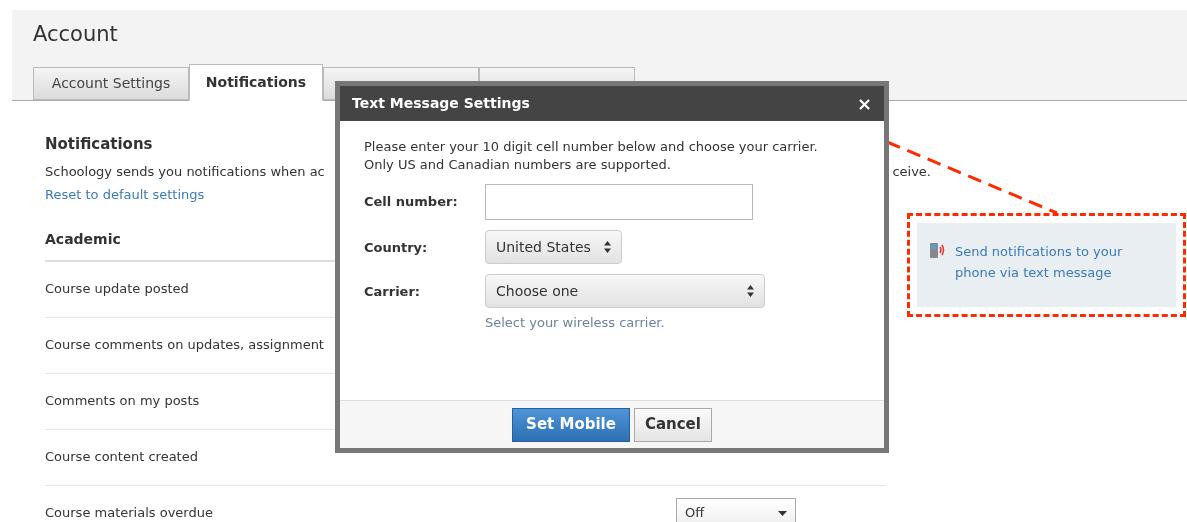 This screenshot has height=522, width=1187. I want to click on field-hint: Select your wireless carrier., so click(575, 323).